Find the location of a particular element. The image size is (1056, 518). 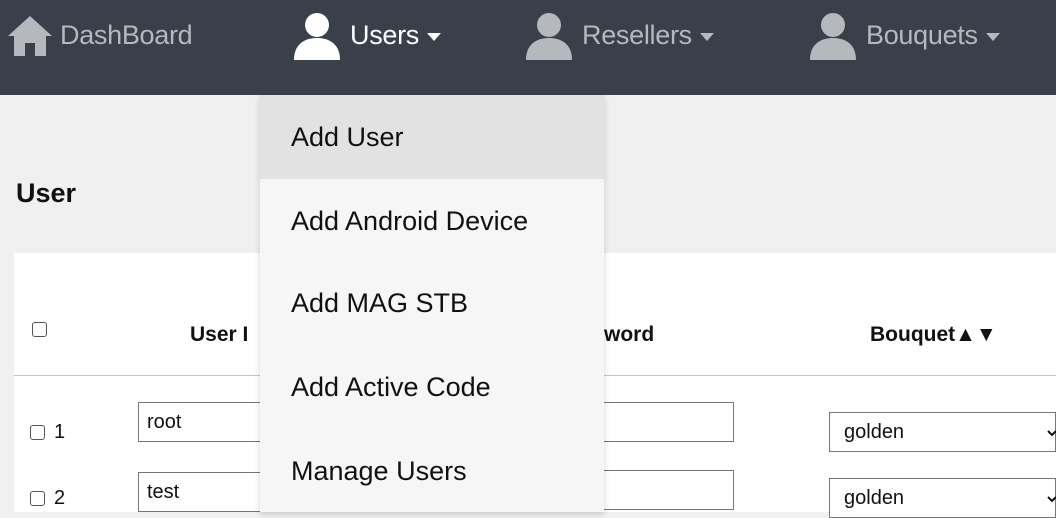

nav-dashboard: DashBoard is located at coordinates (99, 35).